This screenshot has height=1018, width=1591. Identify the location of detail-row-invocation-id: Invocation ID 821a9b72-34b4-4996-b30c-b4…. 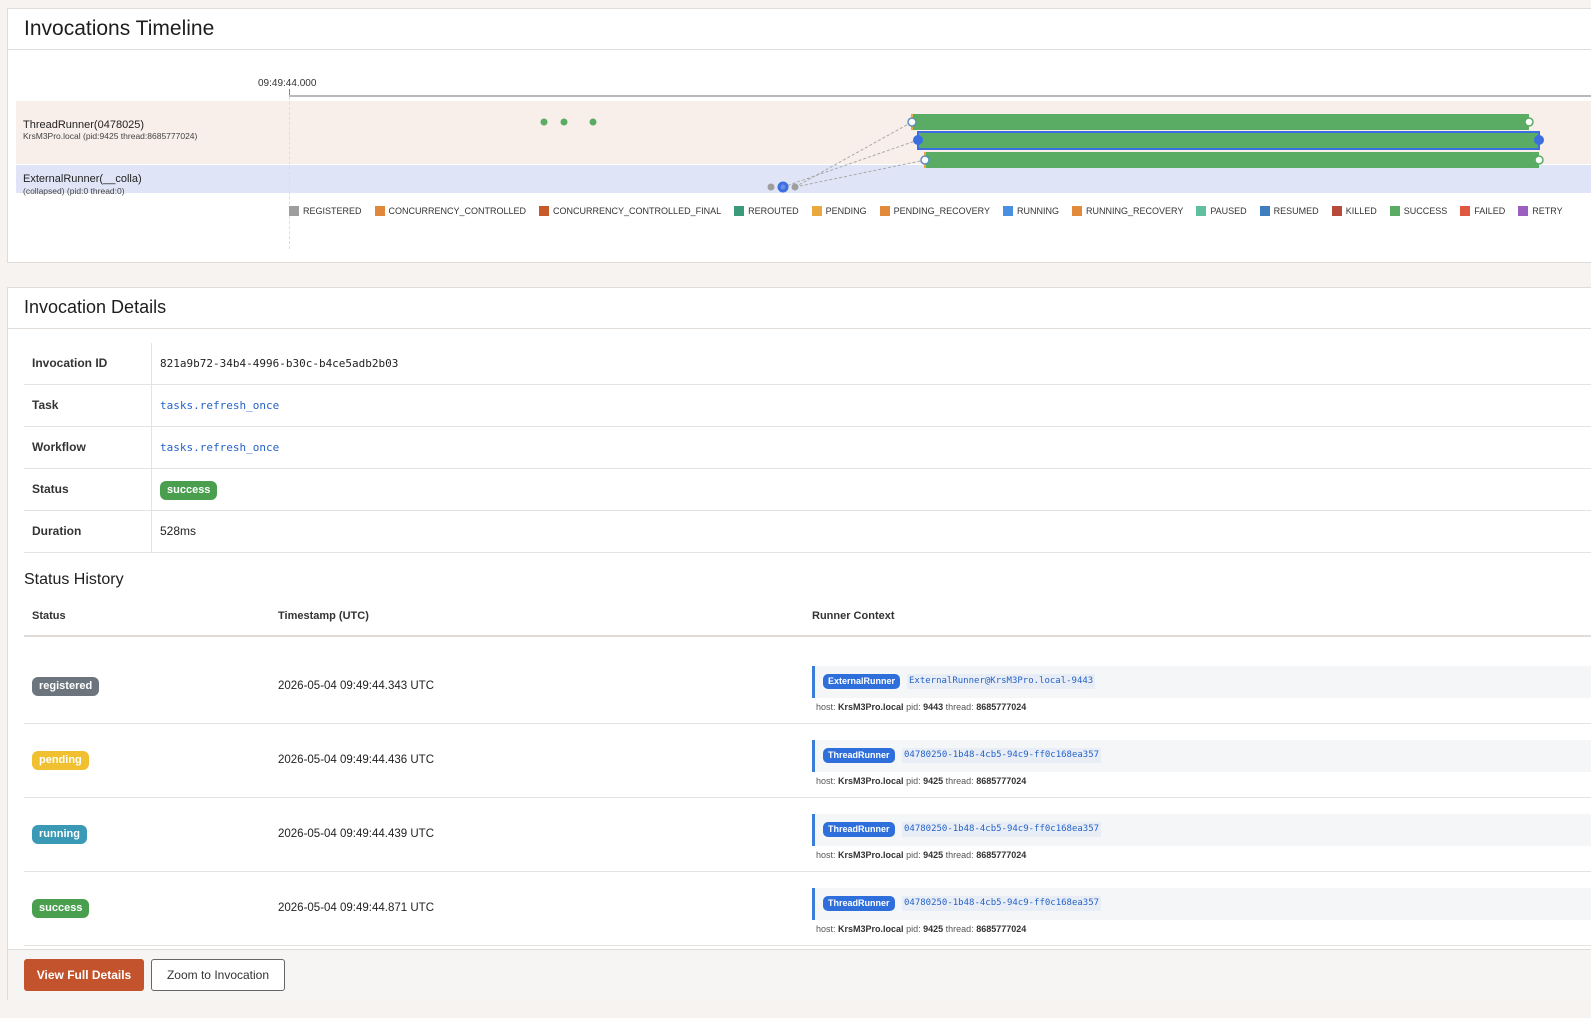
(807, 364).